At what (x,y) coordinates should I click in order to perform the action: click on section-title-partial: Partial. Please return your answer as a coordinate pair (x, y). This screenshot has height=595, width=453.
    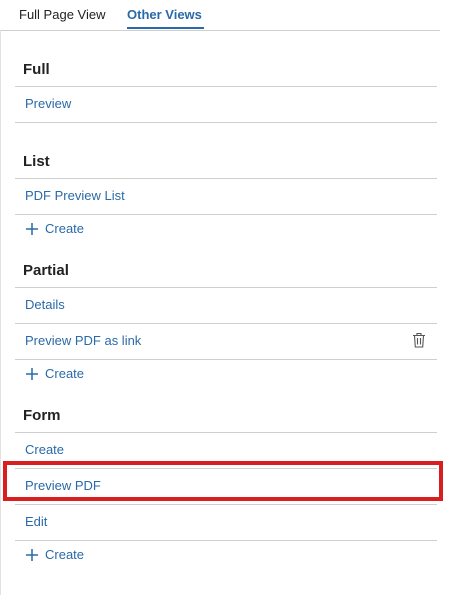
    Looking at the image, I should click on (46, 270).